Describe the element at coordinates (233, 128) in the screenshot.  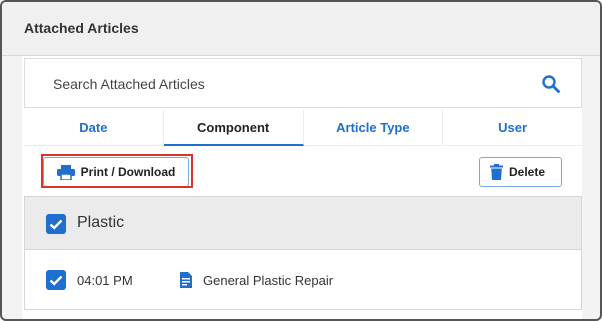
I see `tab-component: Component` at that location.